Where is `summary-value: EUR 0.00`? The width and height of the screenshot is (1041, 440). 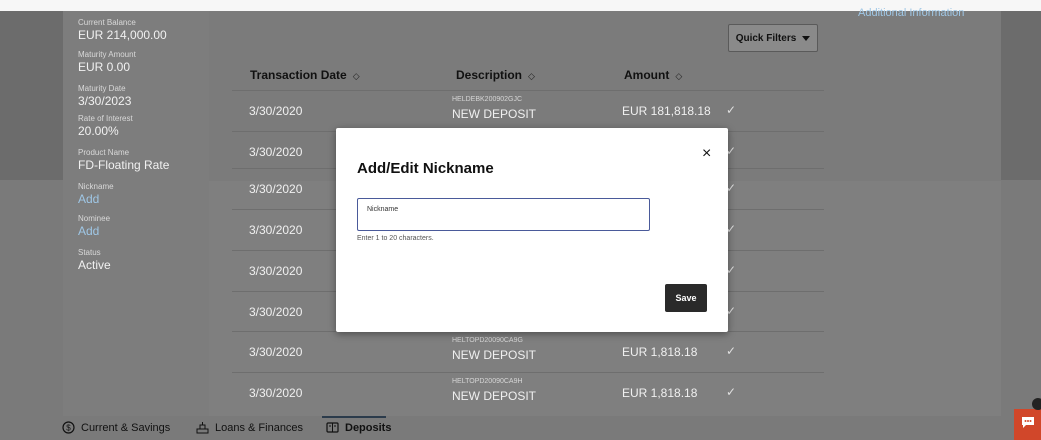
summary-value: EUR 0.00 is located at coordinates (104, 67).